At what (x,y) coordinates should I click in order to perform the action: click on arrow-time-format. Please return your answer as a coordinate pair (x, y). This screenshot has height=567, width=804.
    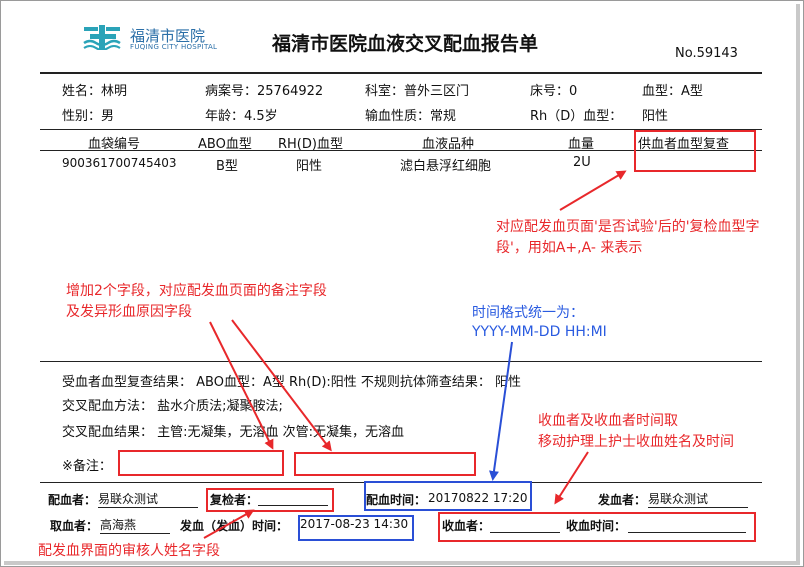
    Looking at the image, I should click on (501, 411).